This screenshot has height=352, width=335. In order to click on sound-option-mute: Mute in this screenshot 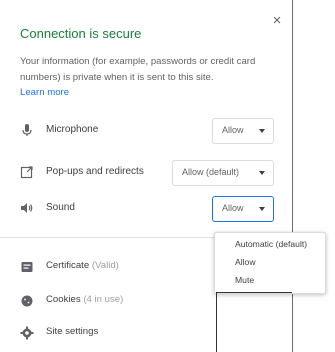, I will do `click(244, 280)`.